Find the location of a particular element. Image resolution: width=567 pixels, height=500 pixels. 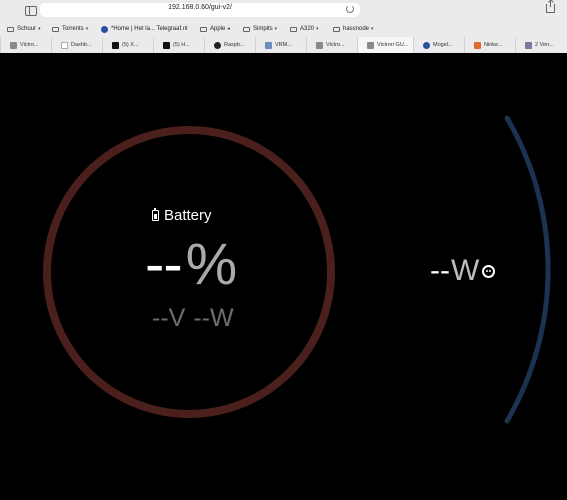

bookmark-torrents: Torrents ▾ is located at coordinates (70, 29).